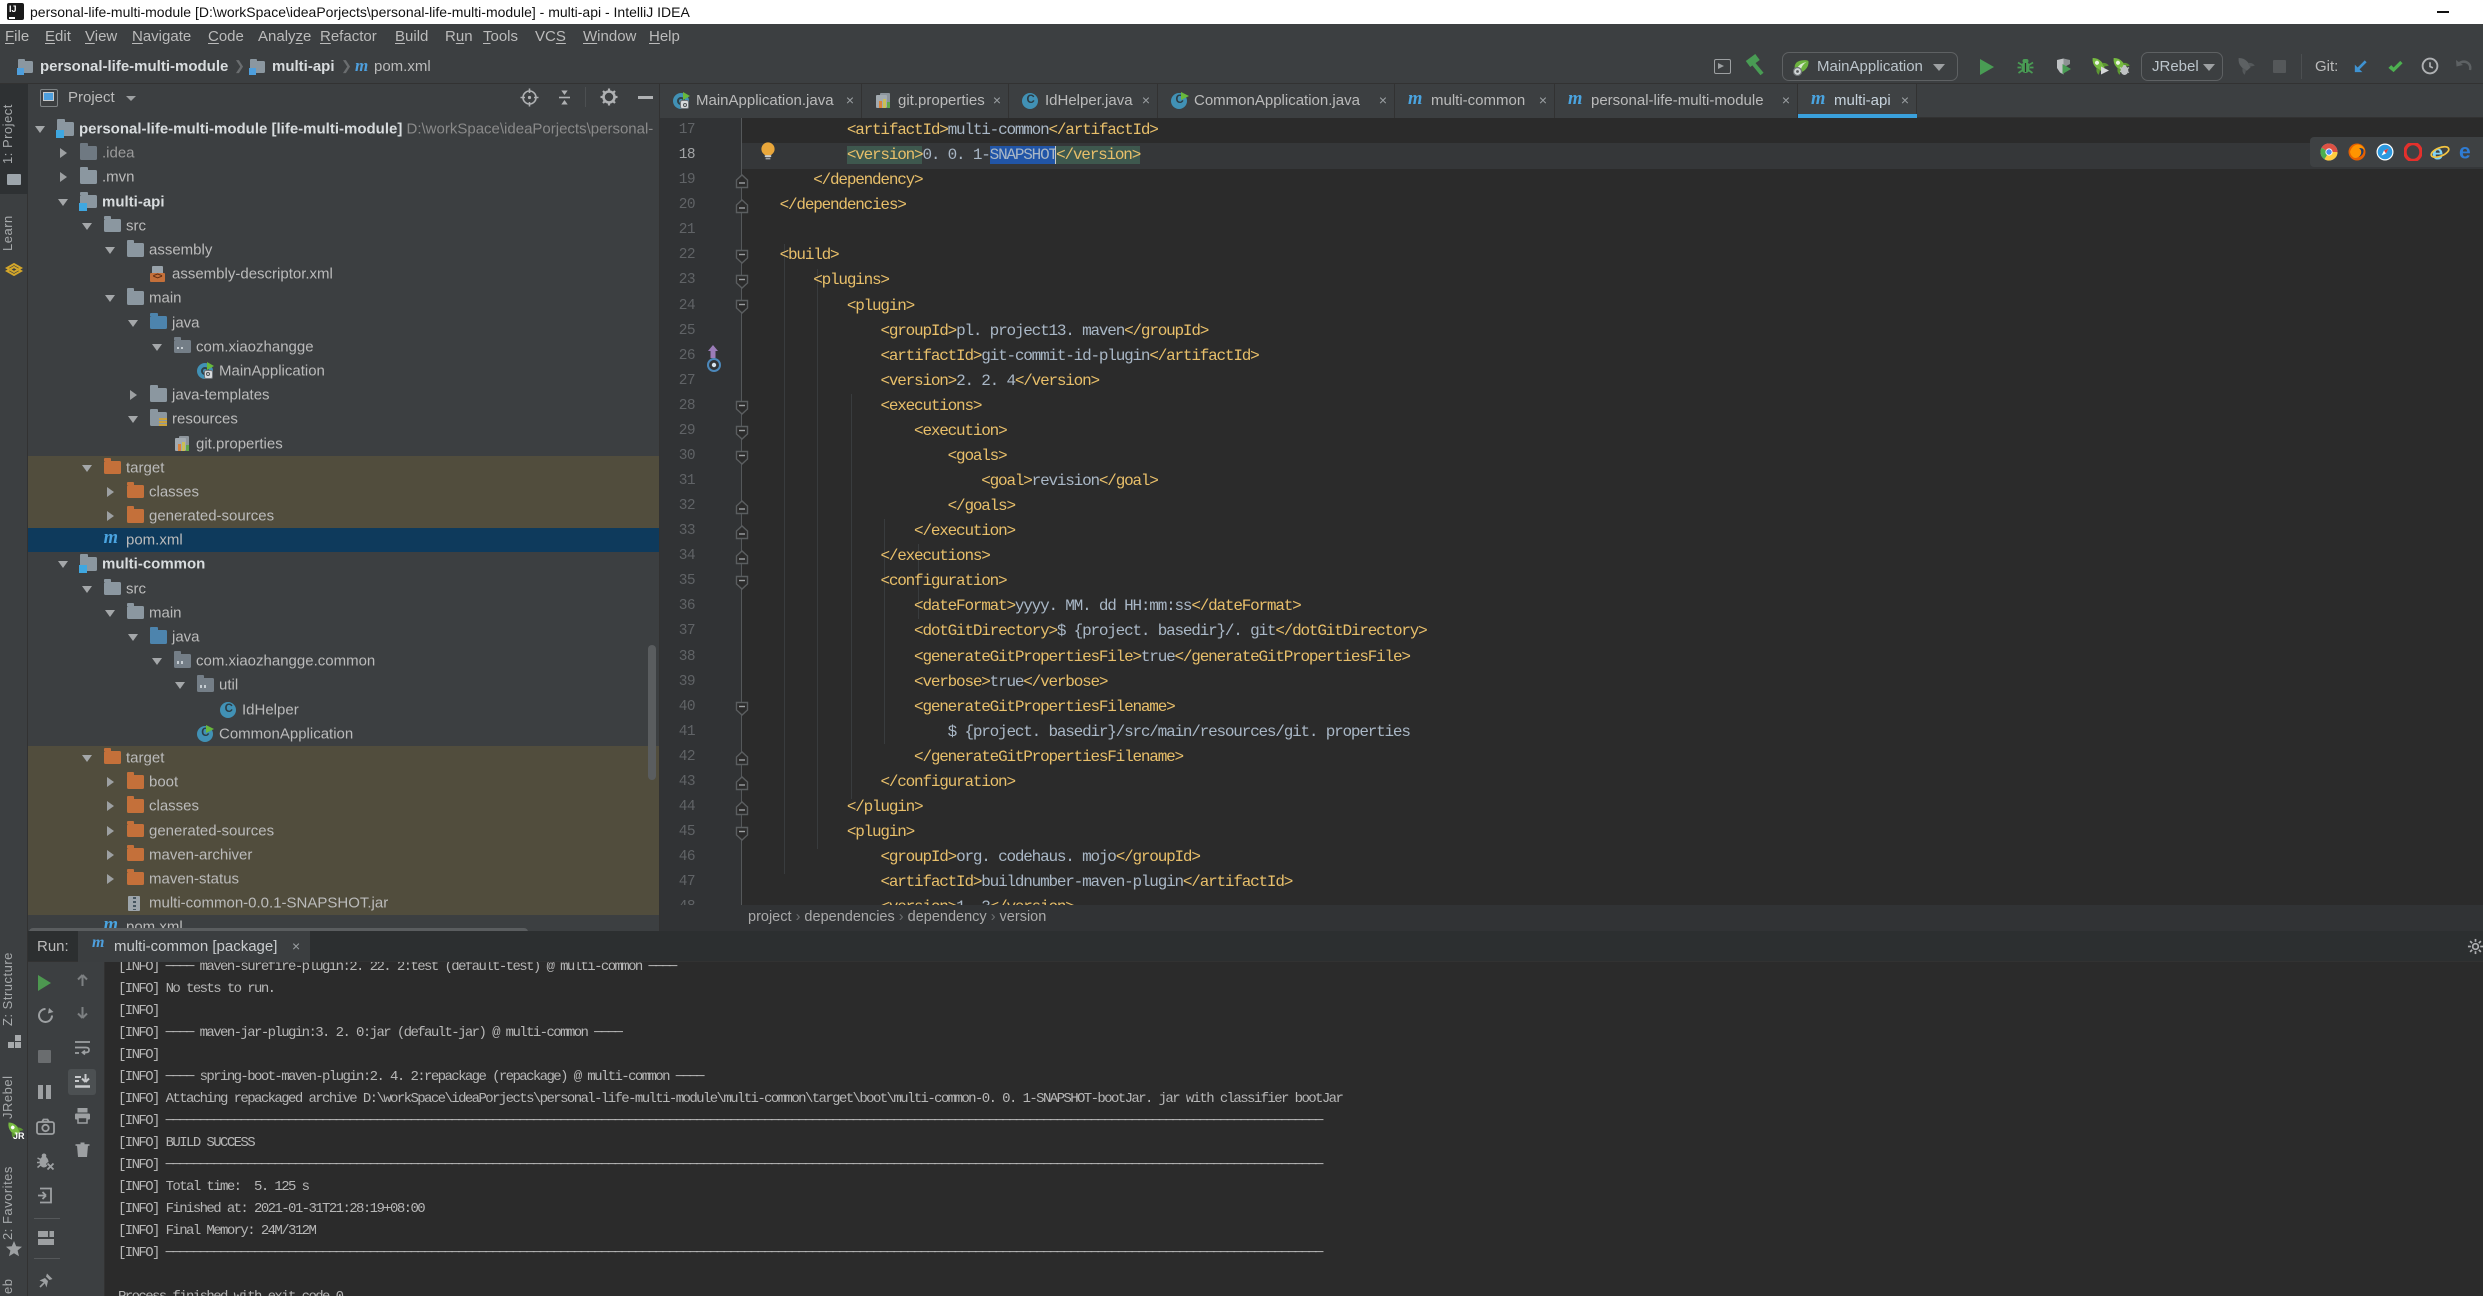 The width and height of the screenshot is (2483, 1296). I want to click on svg-text: JR, so click(19, 1135).